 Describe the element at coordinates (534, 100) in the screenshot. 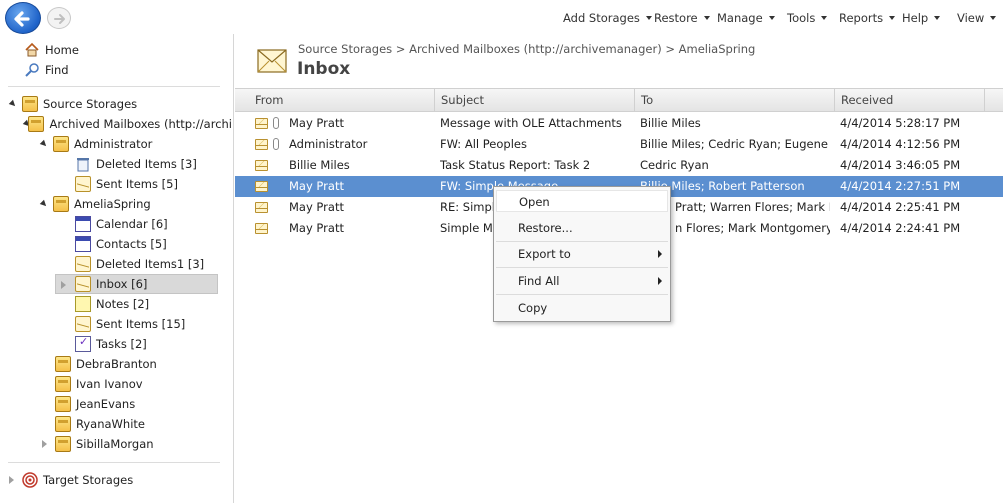

I see `column-header-subject: Subject` at that location.